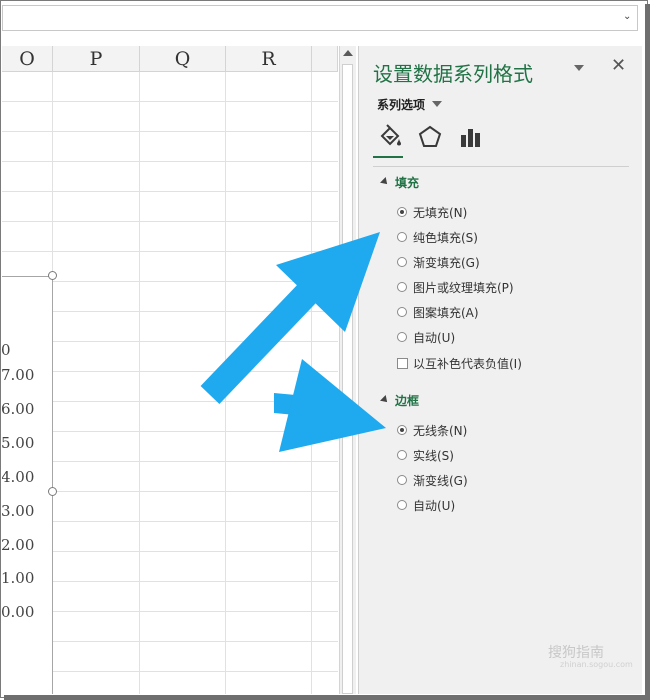 The image size is (650, 700). I want to click on bar-chart-icon, so click(470, 137).